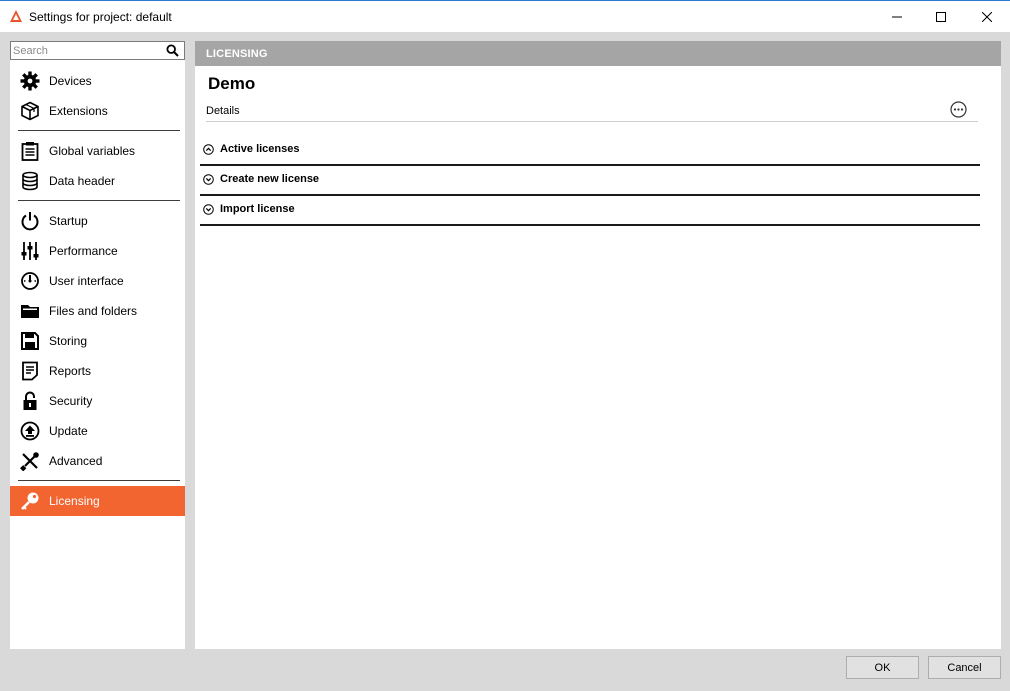 The image size is (1010, 691). Describe the element at coordinates (260, 149) in the screenshot. I see `section-label: Active licenses` at that location.